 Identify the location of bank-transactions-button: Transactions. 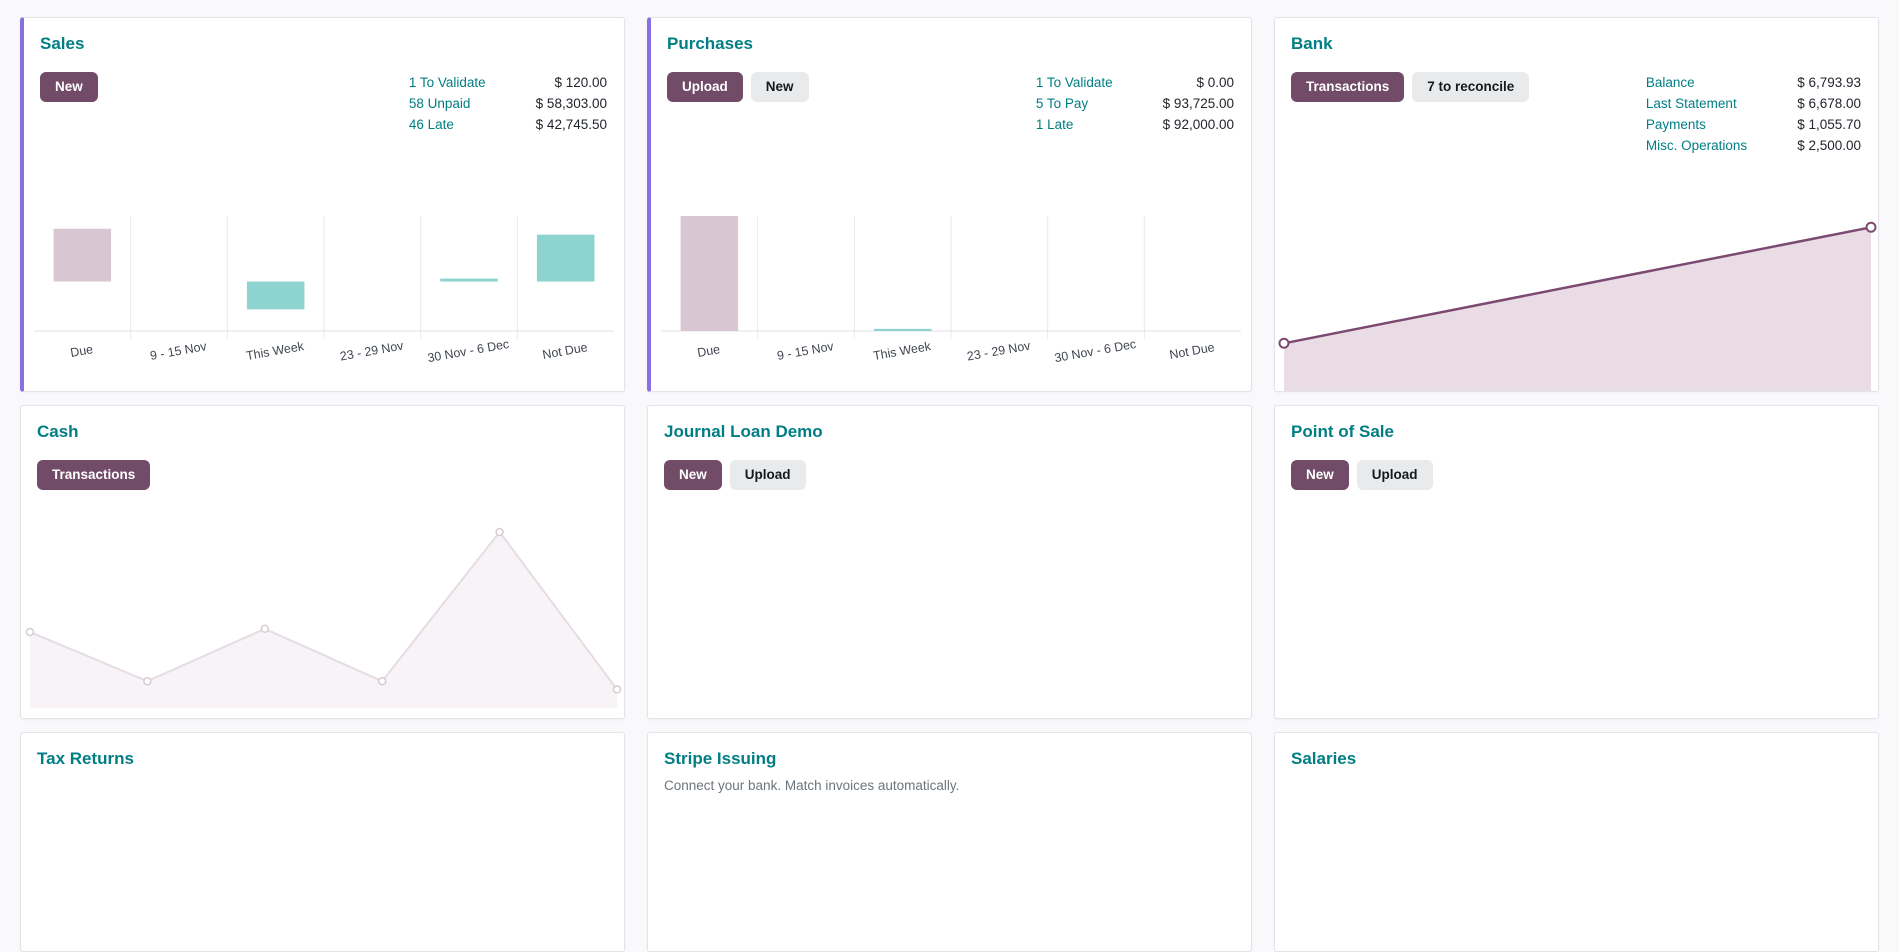
(1348, 87).